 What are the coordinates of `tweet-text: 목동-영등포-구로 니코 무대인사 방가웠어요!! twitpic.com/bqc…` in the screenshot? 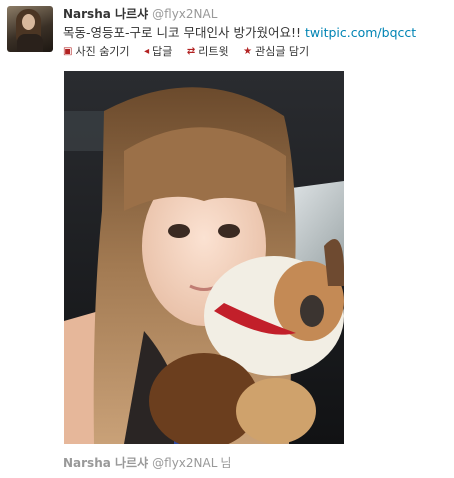 It's located at (239, 32).